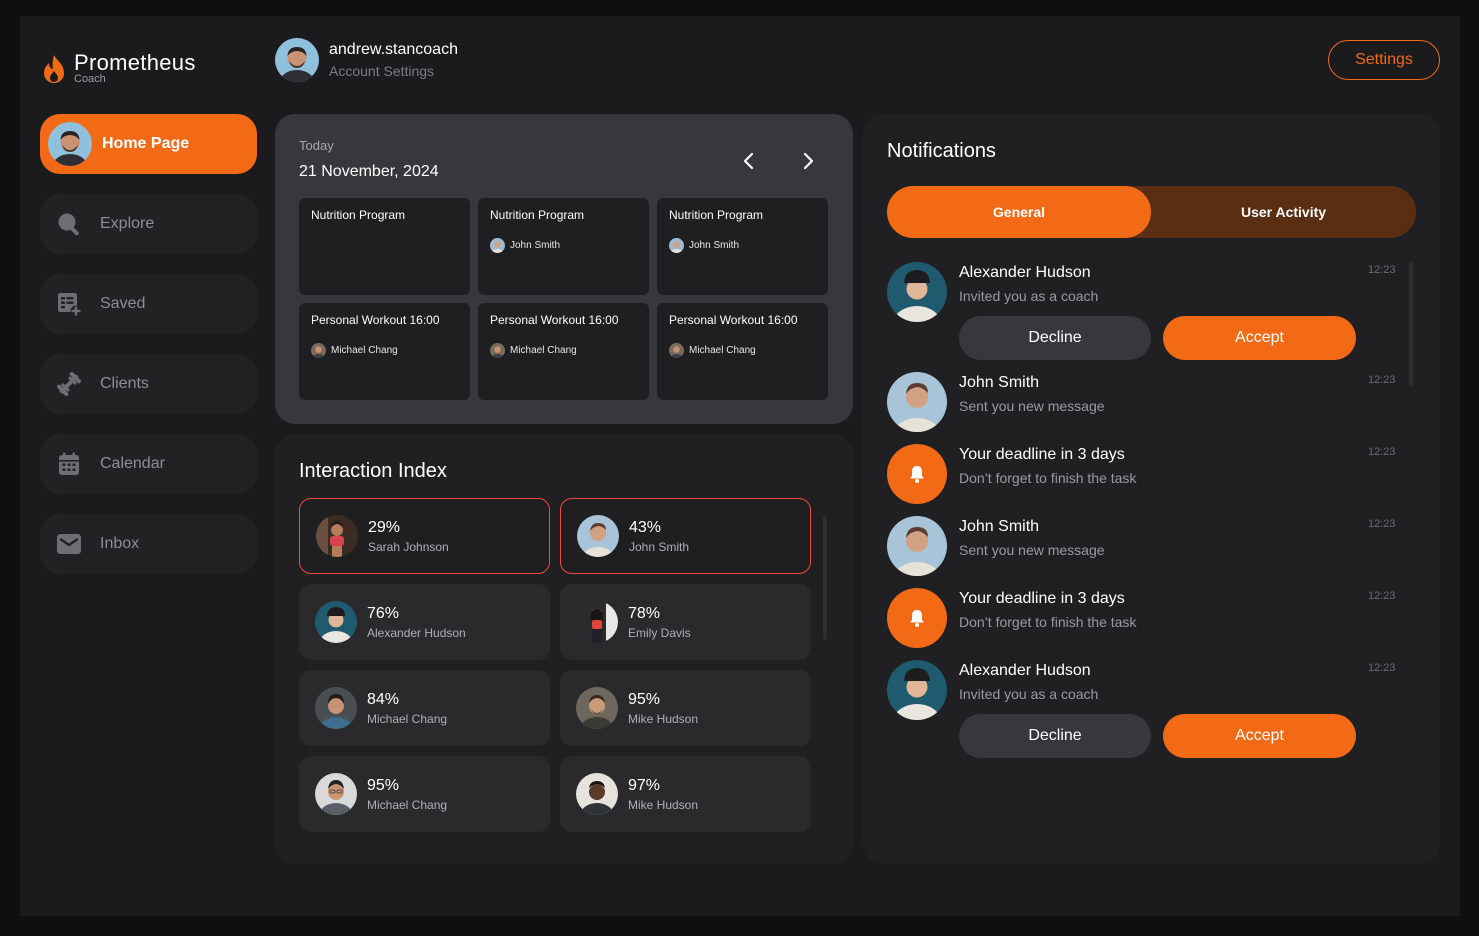  I want to click on sidebar-item-label: Saved, so click(123, 303).